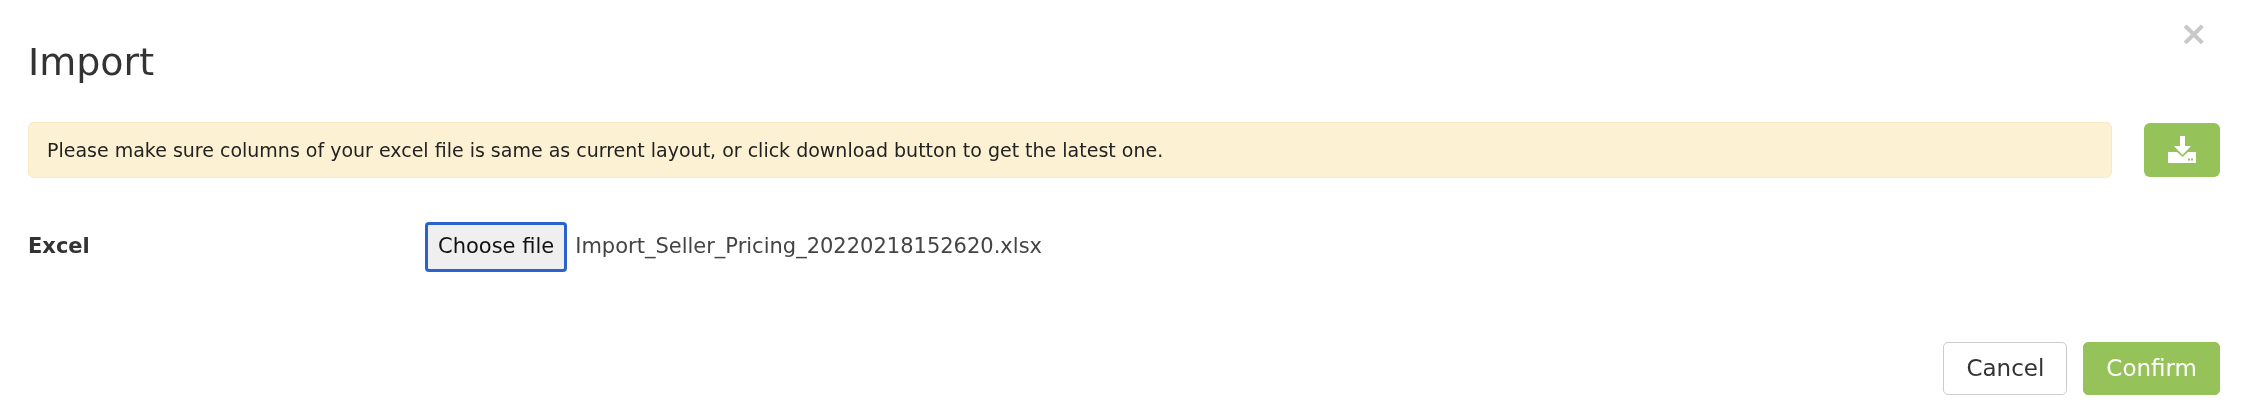 This screenshot has height=416, width=2244. What do you see at coordinates (496, 247) in the screenshot?
I see `choose-file-button: Choose file` at bounding box center [496, 247].